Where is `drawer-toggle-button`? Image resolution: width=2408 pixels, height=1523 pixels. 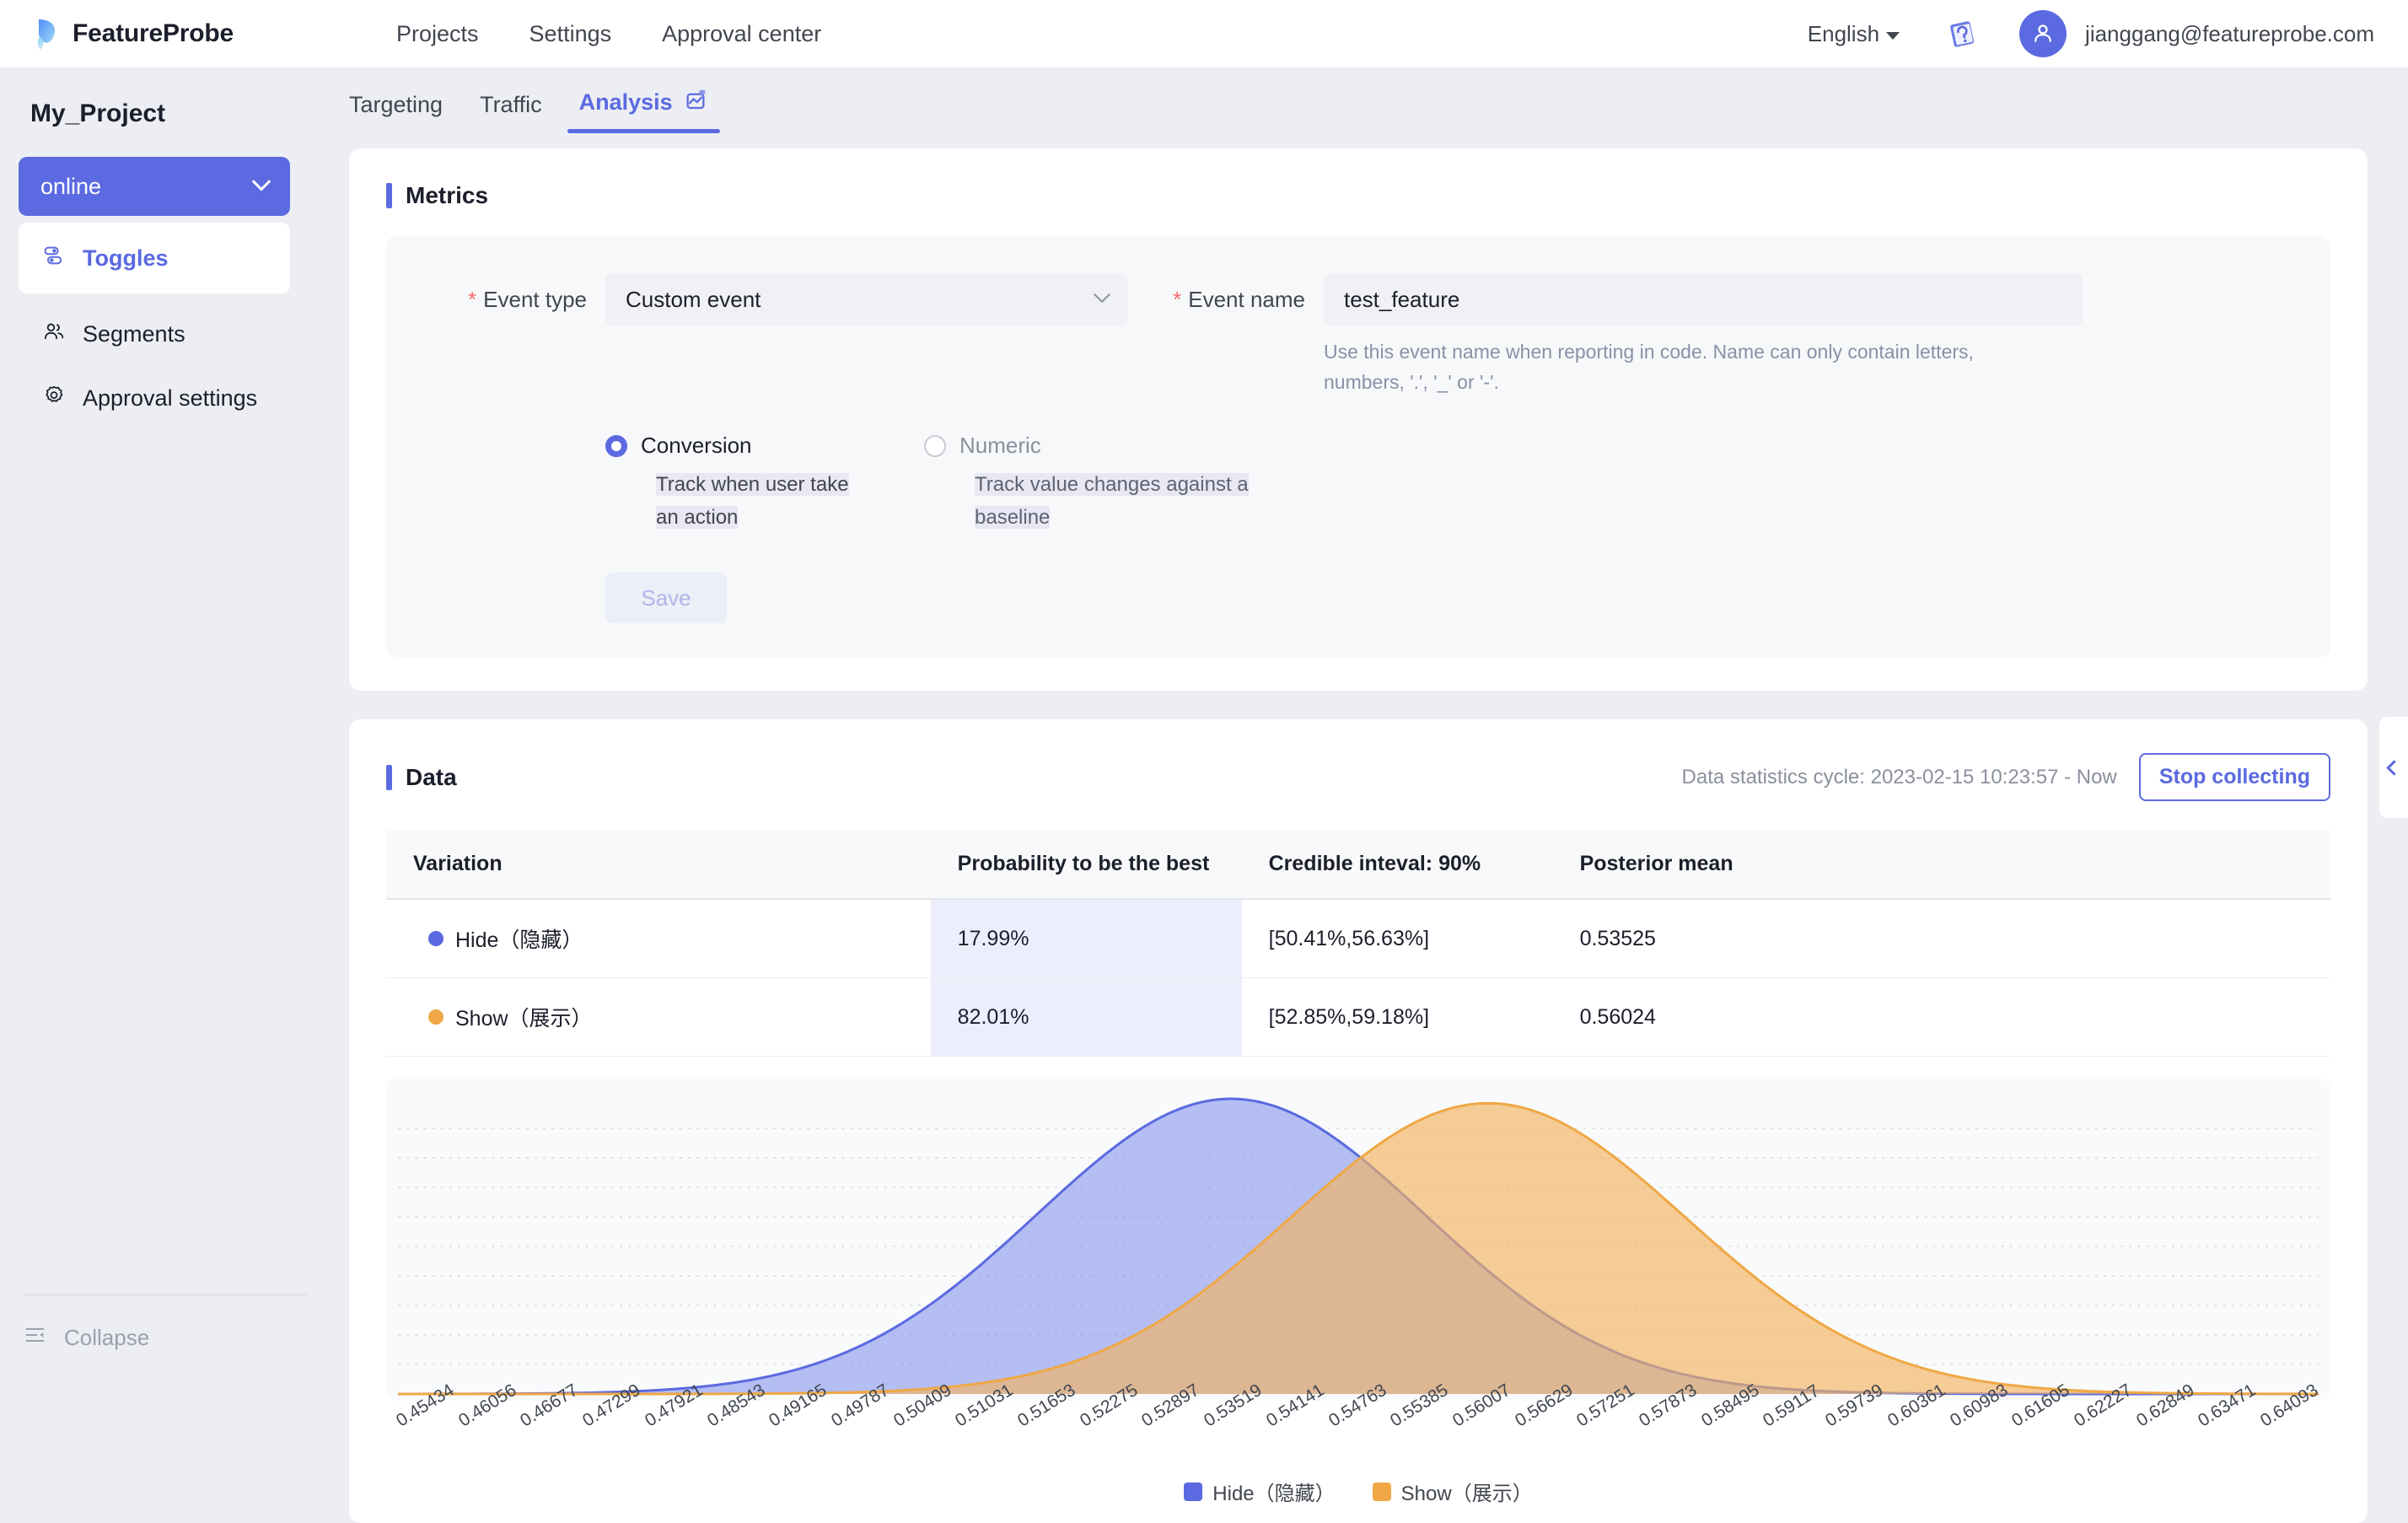 drawer-toggle-button is located at coordinates (2393, 767).